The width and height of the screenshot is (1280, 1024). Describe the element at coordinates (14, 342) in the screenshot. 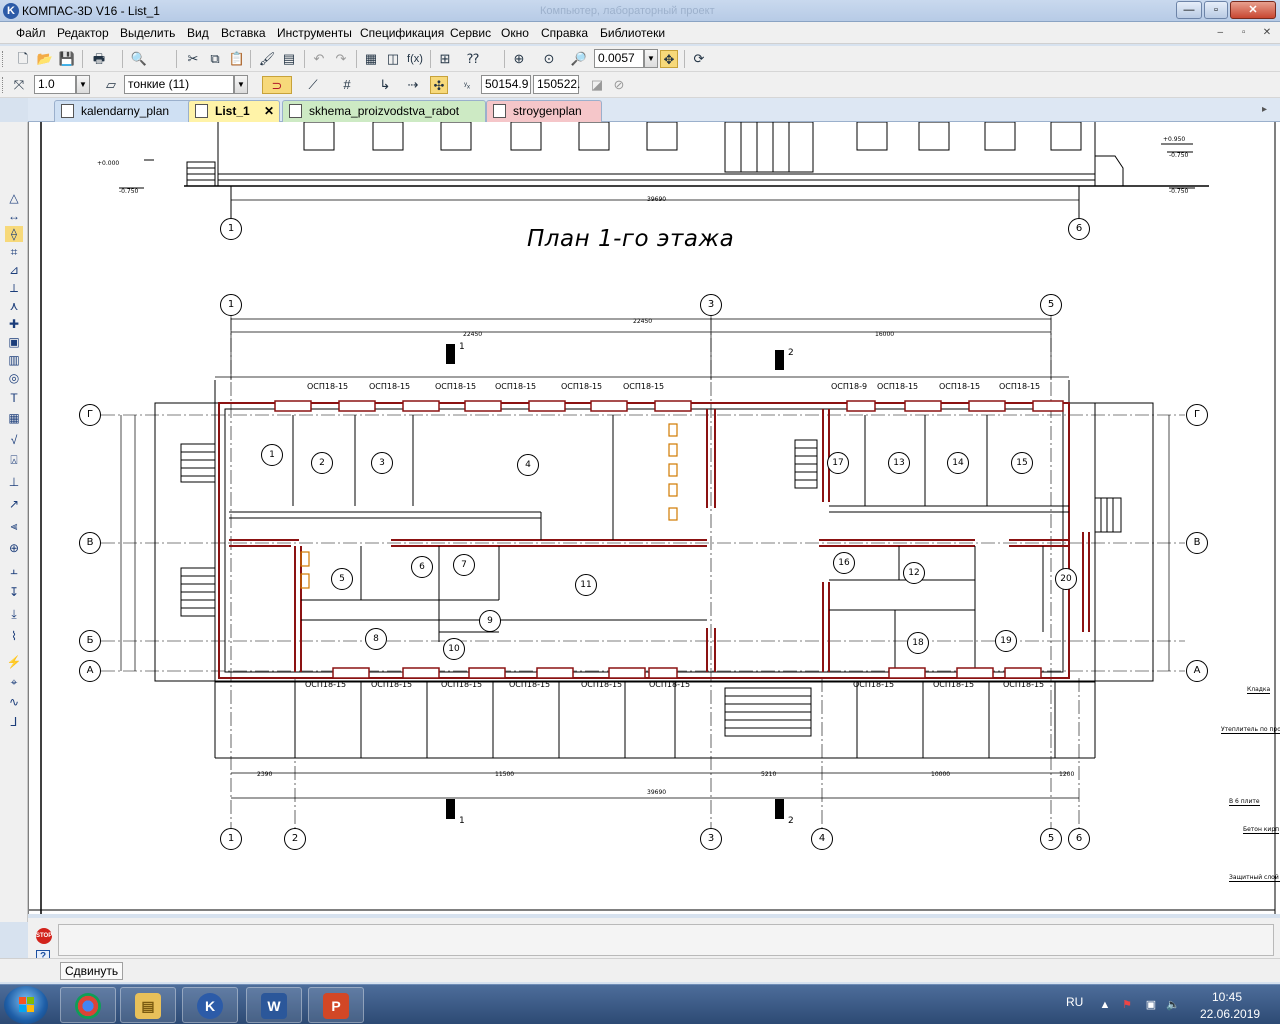

I see `report-icon: ▣` at that location.